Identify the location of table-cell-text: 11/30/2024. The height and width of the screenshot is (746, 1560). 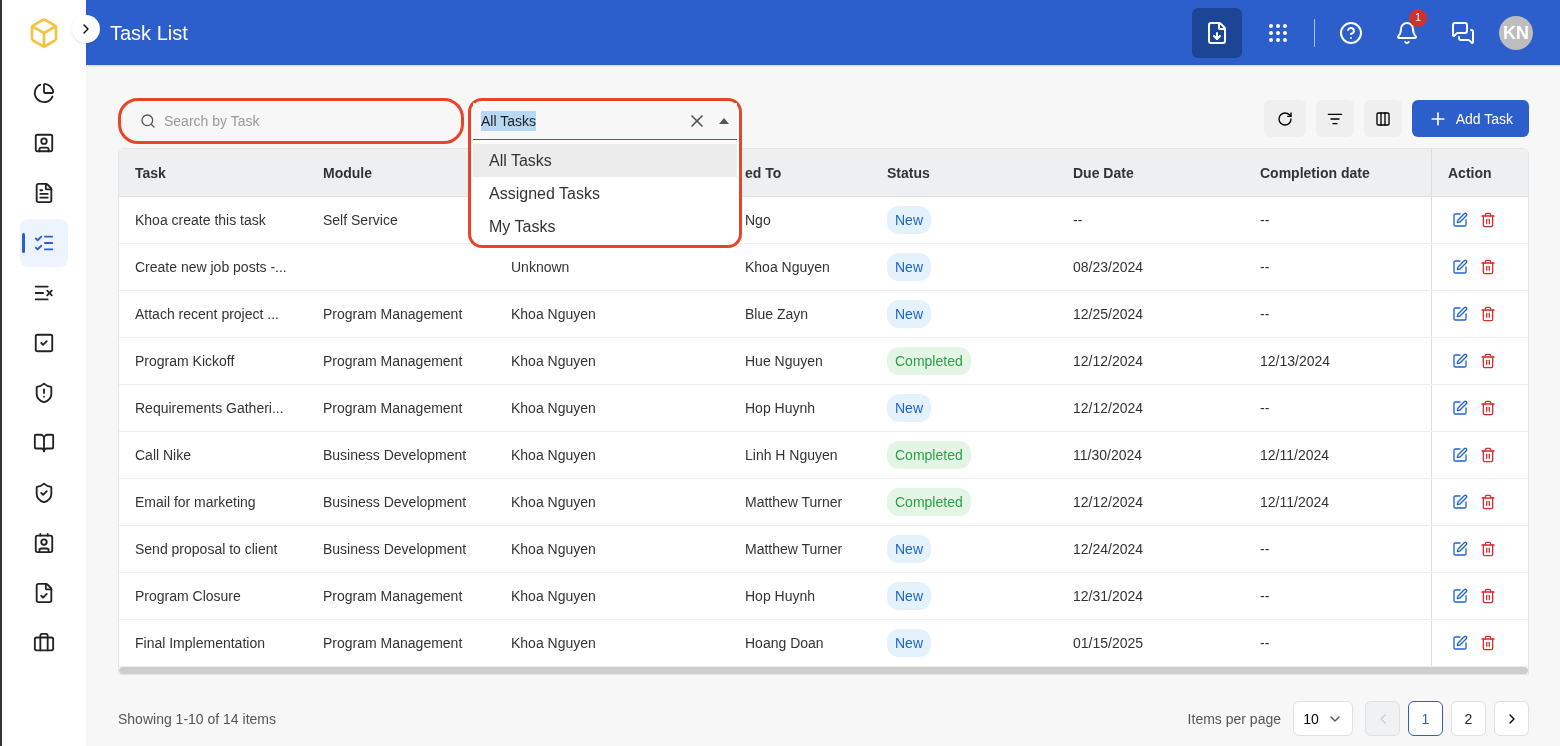
(1108, 455).